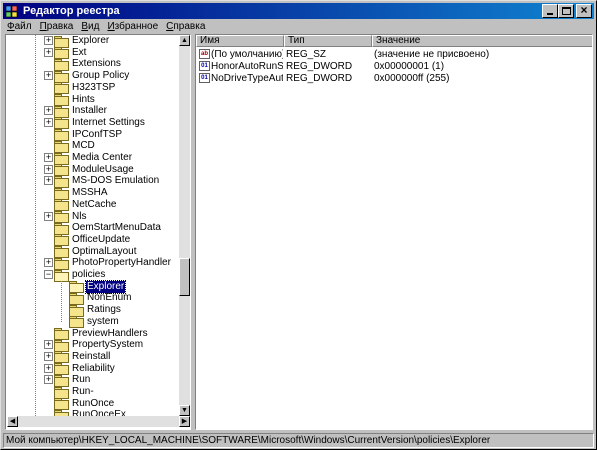  What do you see at coordinates (240, 41) in the screenshot?
I see `column-header-name: Имя` at bounding box center [240, 41].